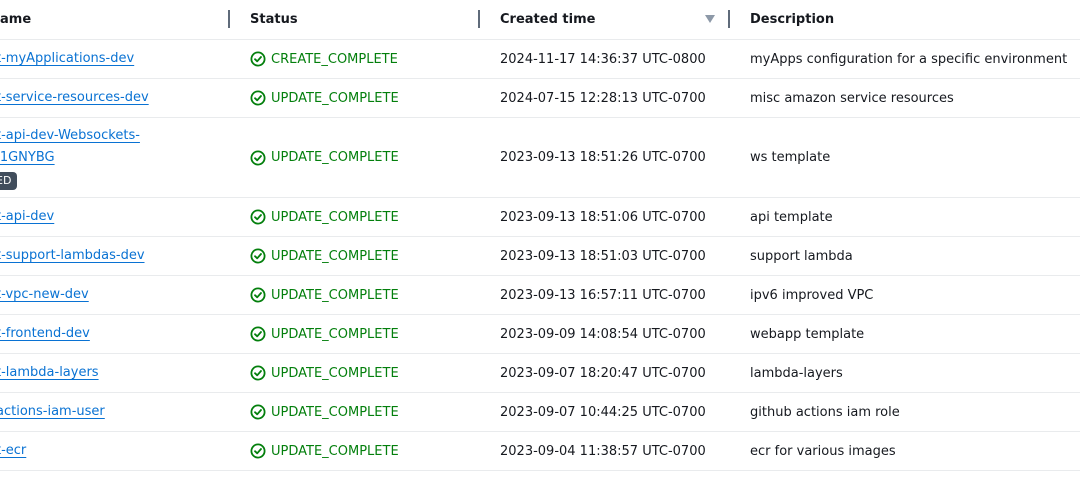 This screenshot has height=492, width=1080. What do you see at coordinates (15, 19) in the screenshot?
I see `column-header-name: ame` at bounding box center [15, 19].